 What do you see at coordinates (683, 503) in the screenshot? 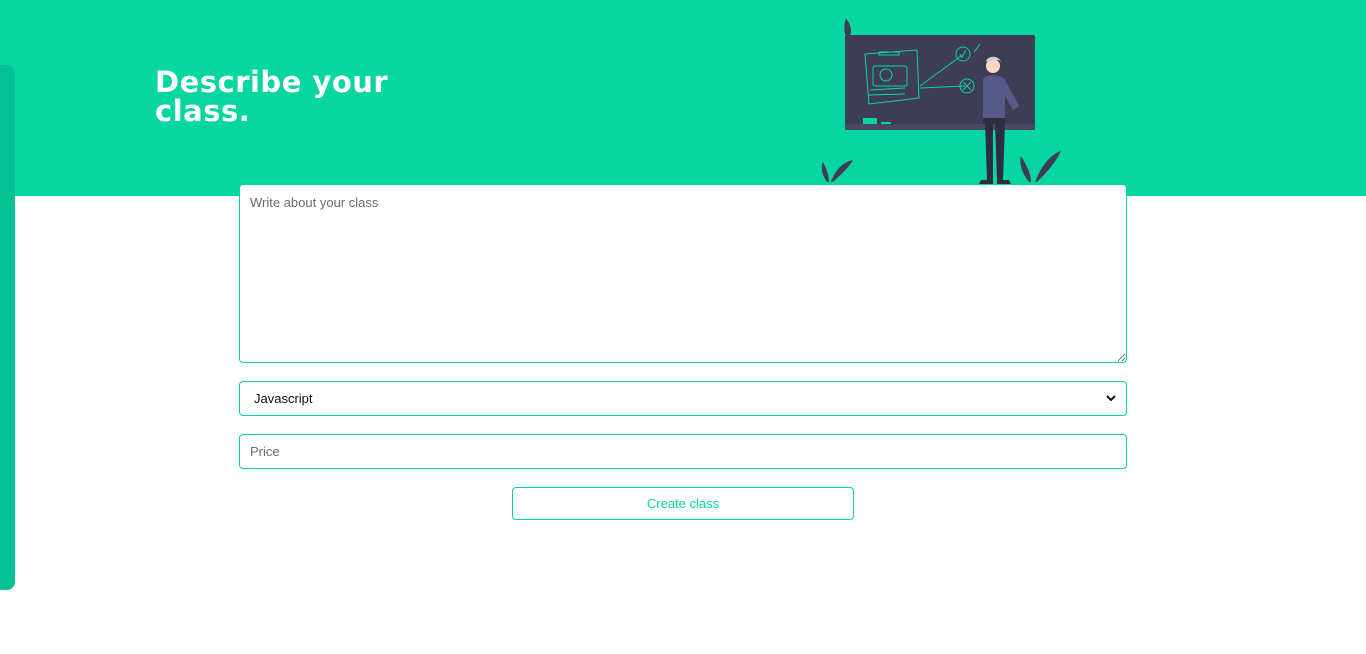
I see `create-class-button: Create class` at bounding box center [683, 503].